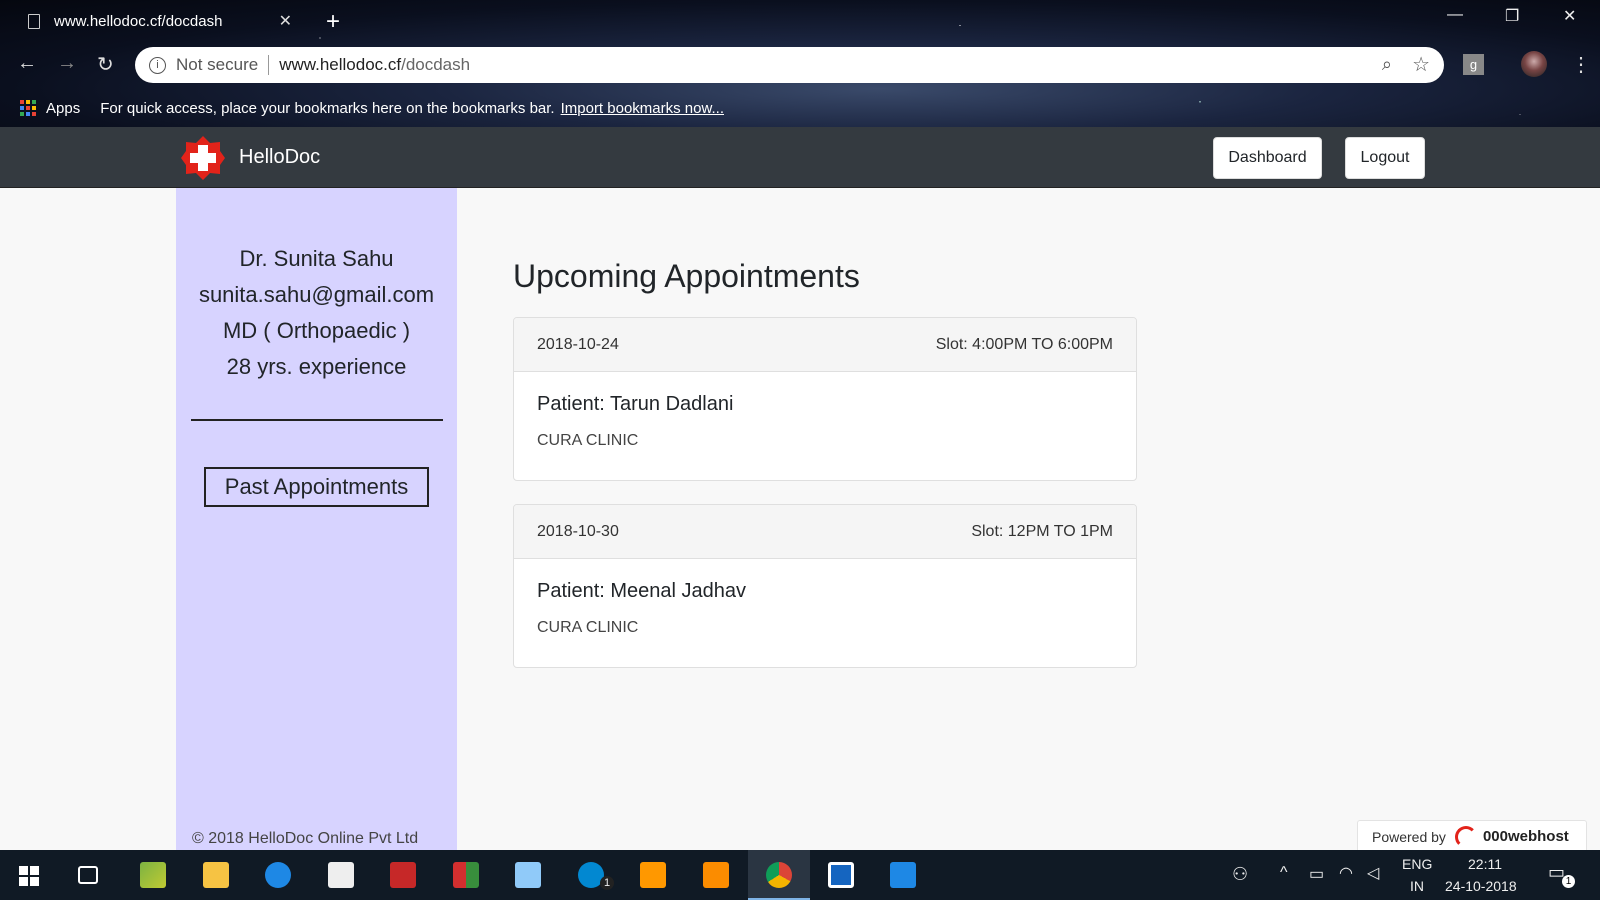 The height and width of the screenshot is (900, 1600). What do you see at coordinates (216, 875) in the screenshot?
I see `file-explorer-icon` at bounding box center [216, 875].